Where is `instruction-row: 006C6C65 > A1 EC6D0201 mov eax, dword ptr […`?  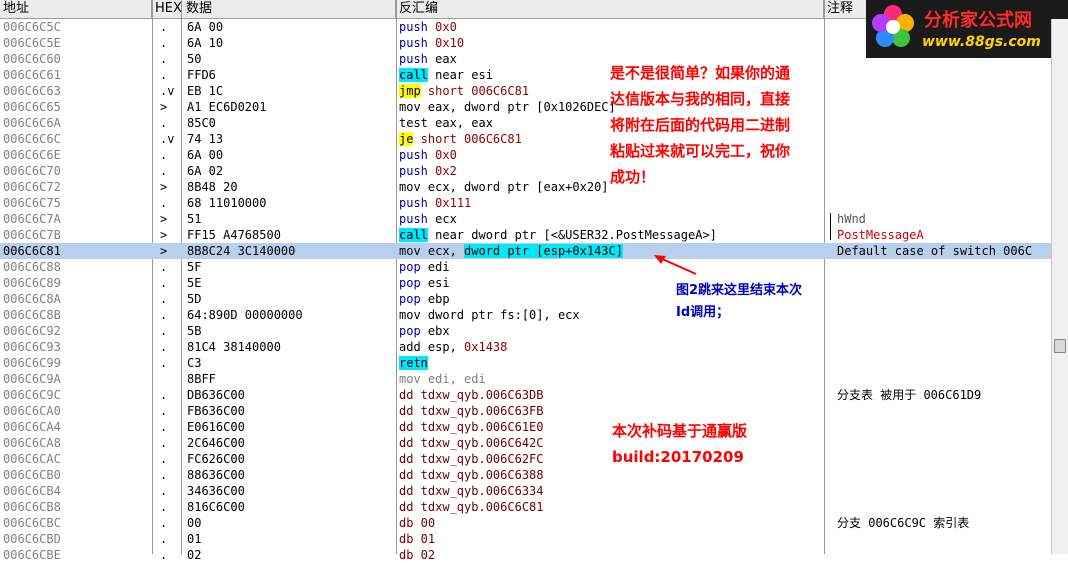
instruction-row: 006C6C65 > A1 EC6D0201 mov eax, dword ptr [… is located at coordinates (526, 107).